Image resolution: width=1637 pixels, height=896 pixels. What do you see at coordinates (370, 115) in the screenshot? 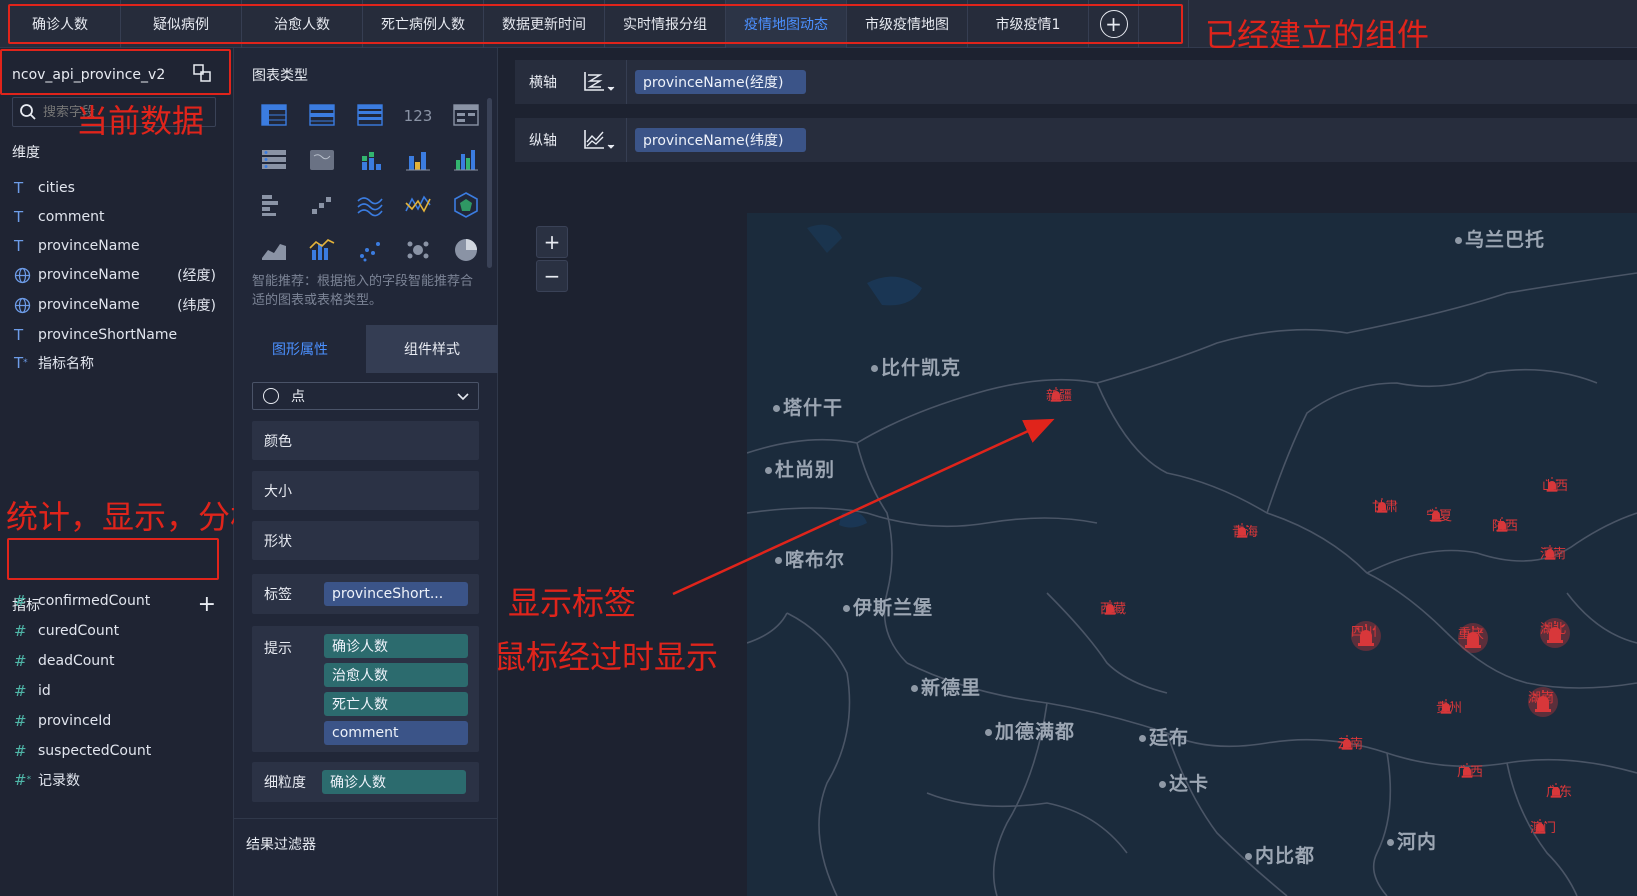
I see `grouped-table-icon` at bounding box center [370, 115].